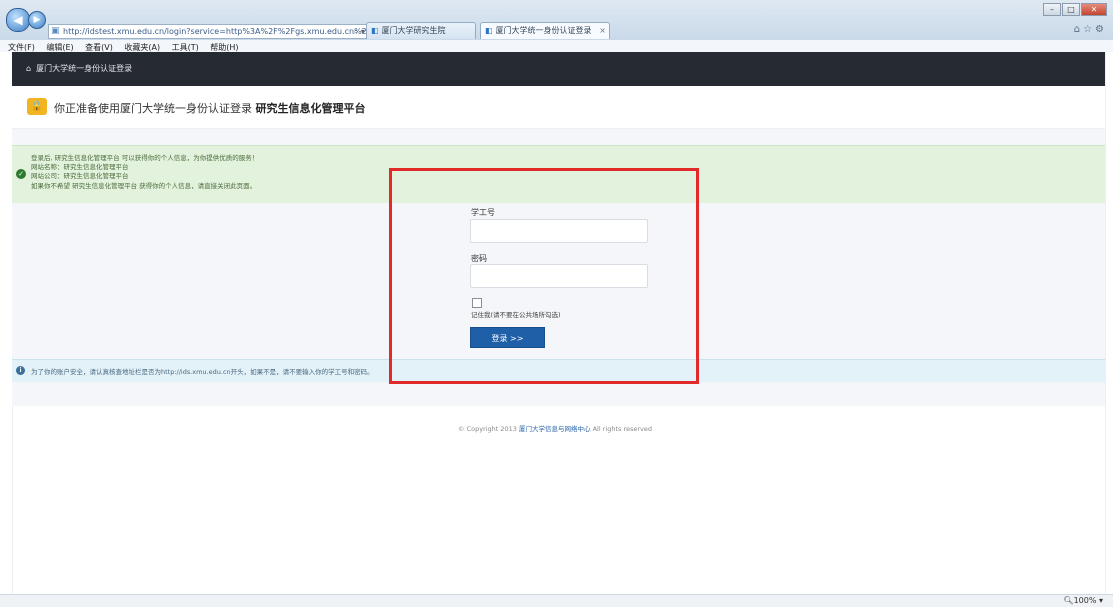  Describe the element at coordinates (1109, 323) in the screenshot. I see `page-margin-right` at that location.